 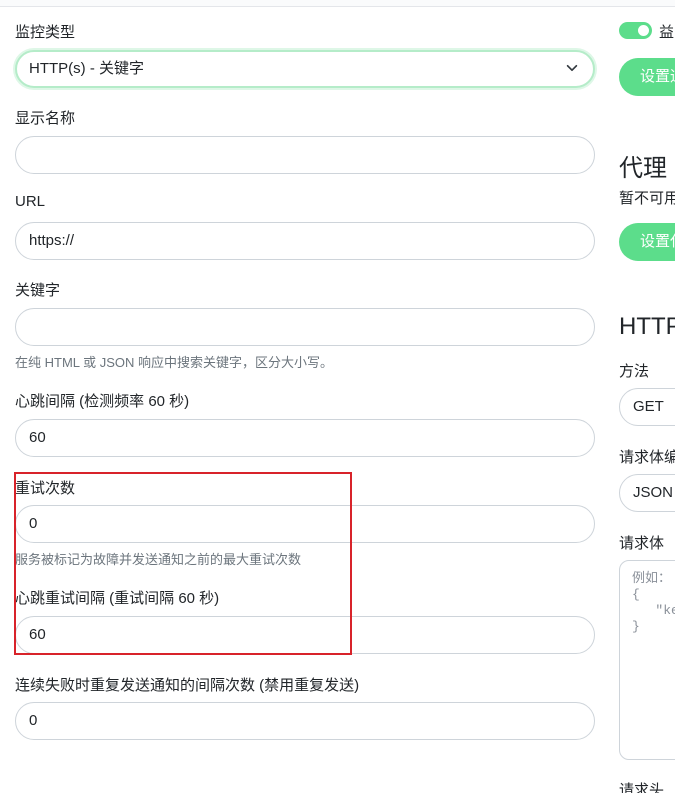 What do you see at coordinates (45, 32) in the screenshot?
I see `monitor-type-label: 监控类型` at bounding box center [45, 32].